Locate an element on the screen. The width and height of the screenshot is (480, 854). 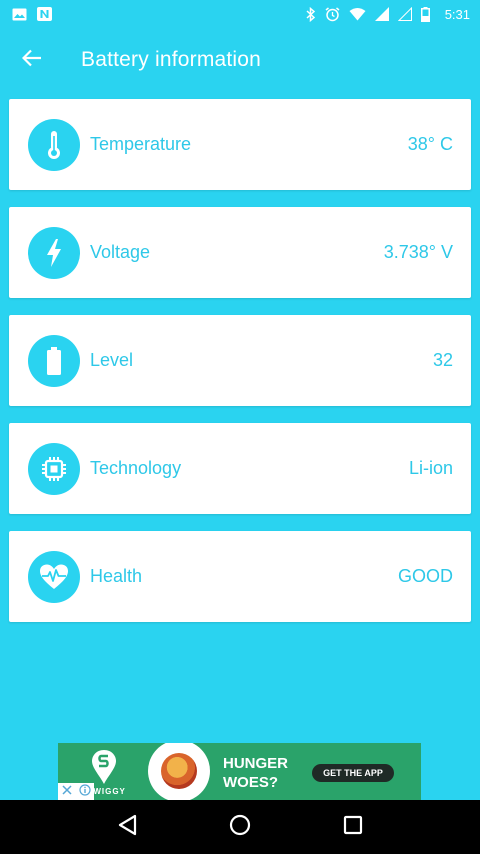
ad-headline-line2: WOES? is located at coordinates (250, 782).